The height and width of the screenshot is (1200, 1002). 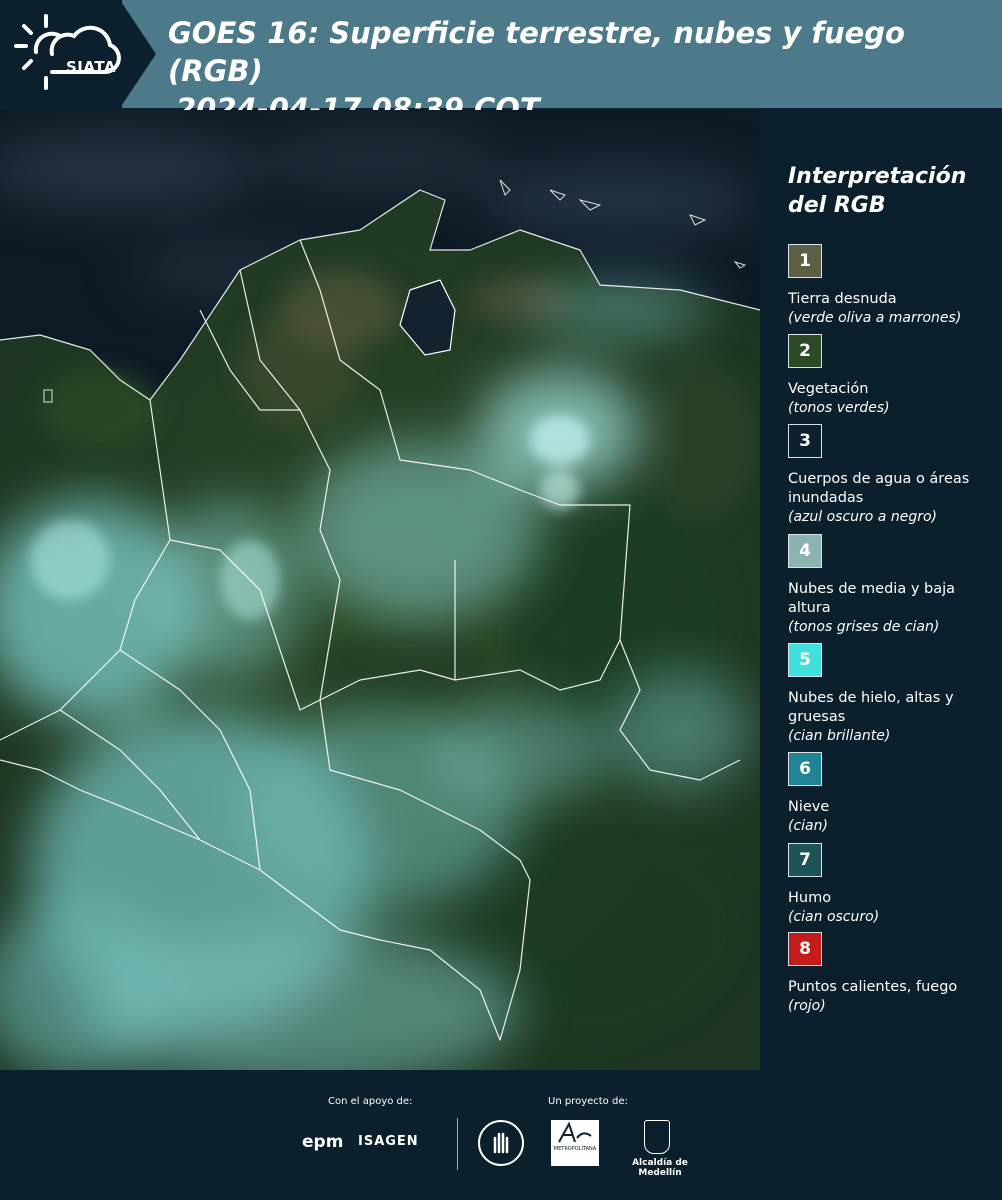 I want to click on project-label: Un proyecto de:, so click(x=588, y=1101).